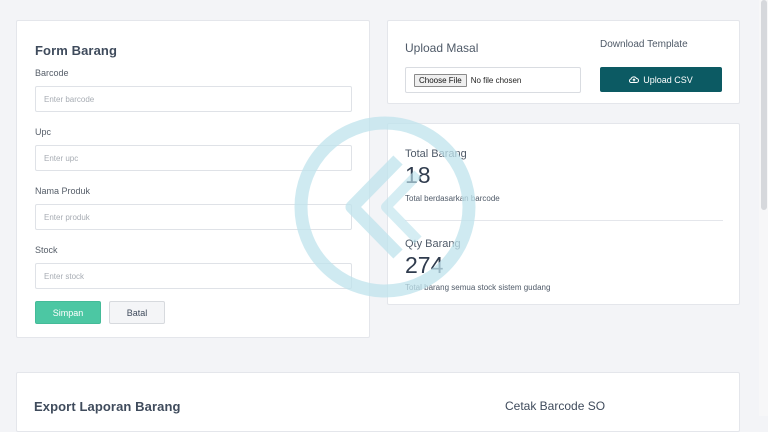 The width and height of the screenshot is (768, 432). I want to click on cetak-barcode-title: Cetak Barcode SO, so click(555, 406).